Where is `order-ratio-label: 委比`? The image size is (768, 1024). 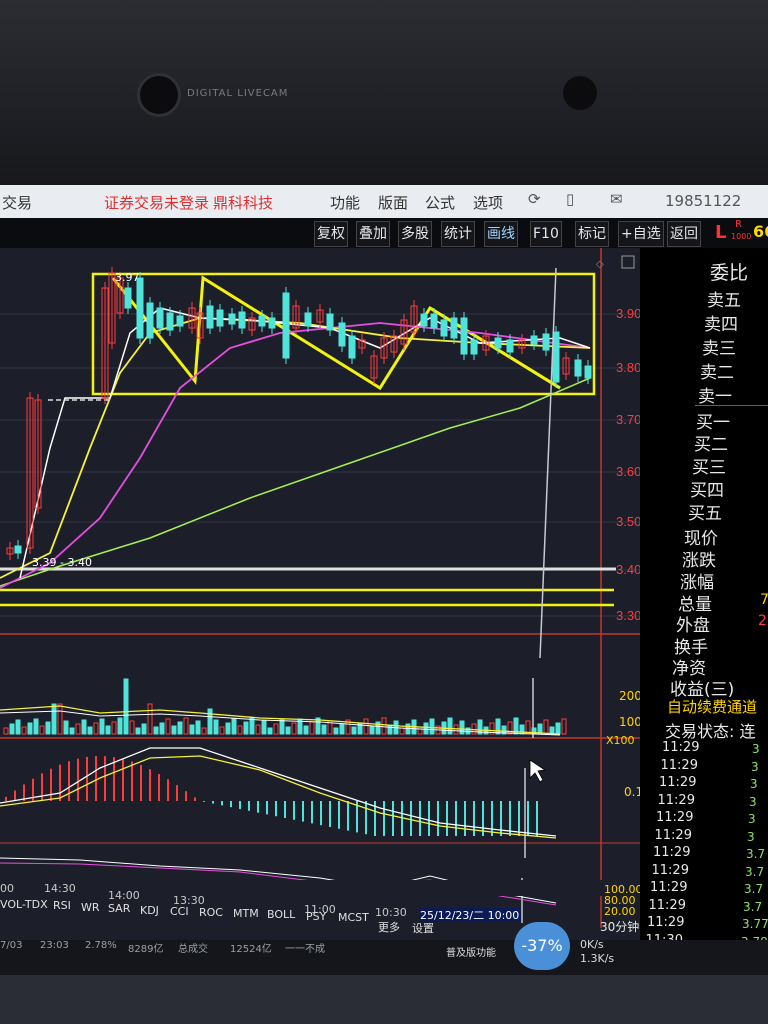 order-ratio-label: 委比 is located at coordinates (729, 273).